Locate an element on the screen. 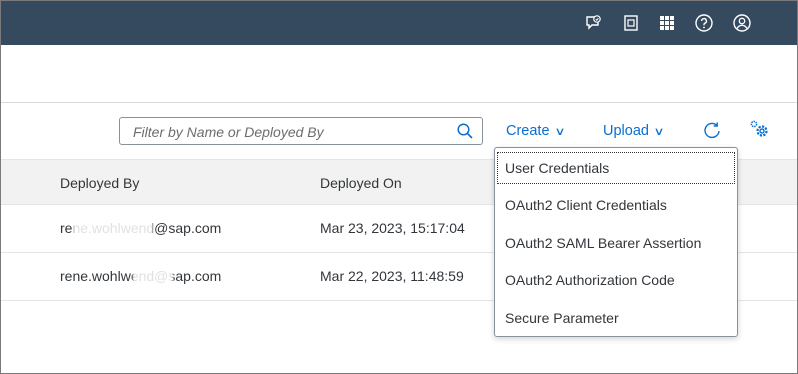  product-switch-icon is located at coordinates (667, 23).